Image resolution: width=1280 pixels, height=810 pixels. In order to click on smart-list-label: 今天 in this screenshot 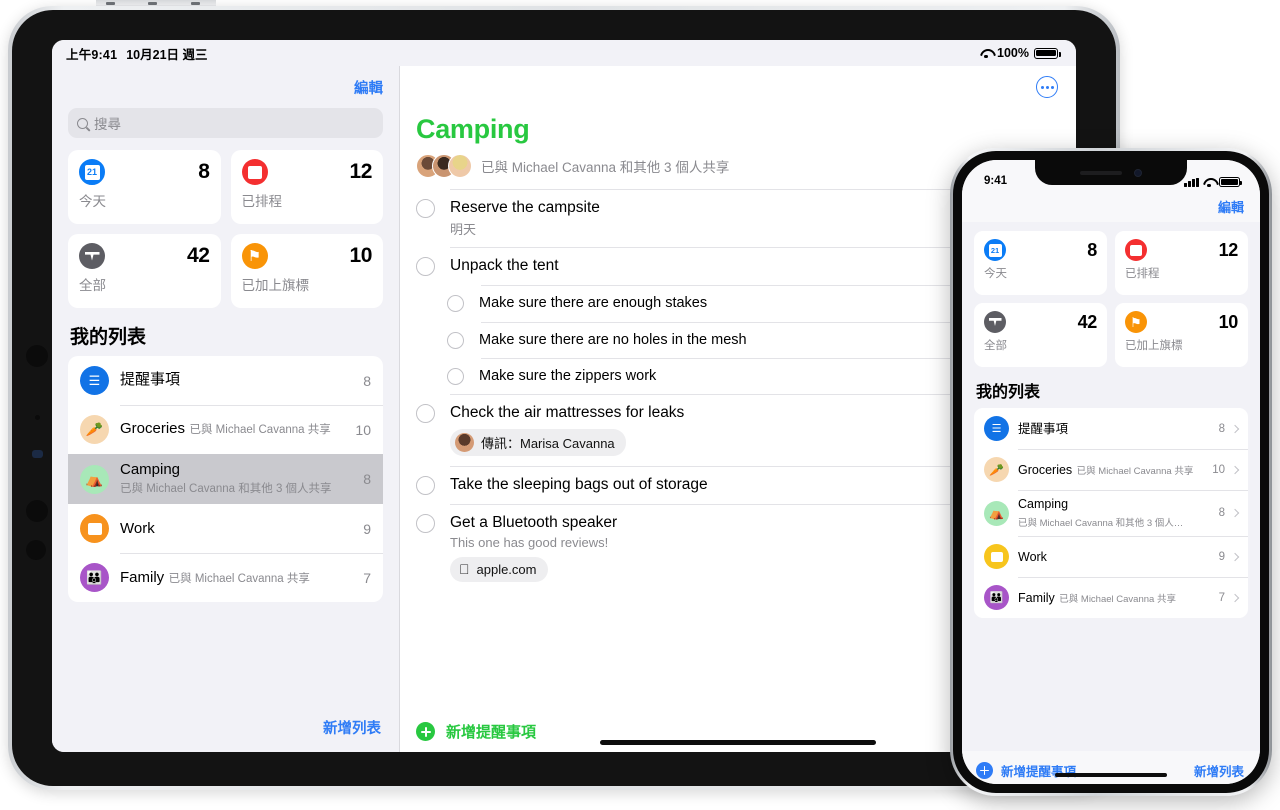, I will do `click(995, 274)`.